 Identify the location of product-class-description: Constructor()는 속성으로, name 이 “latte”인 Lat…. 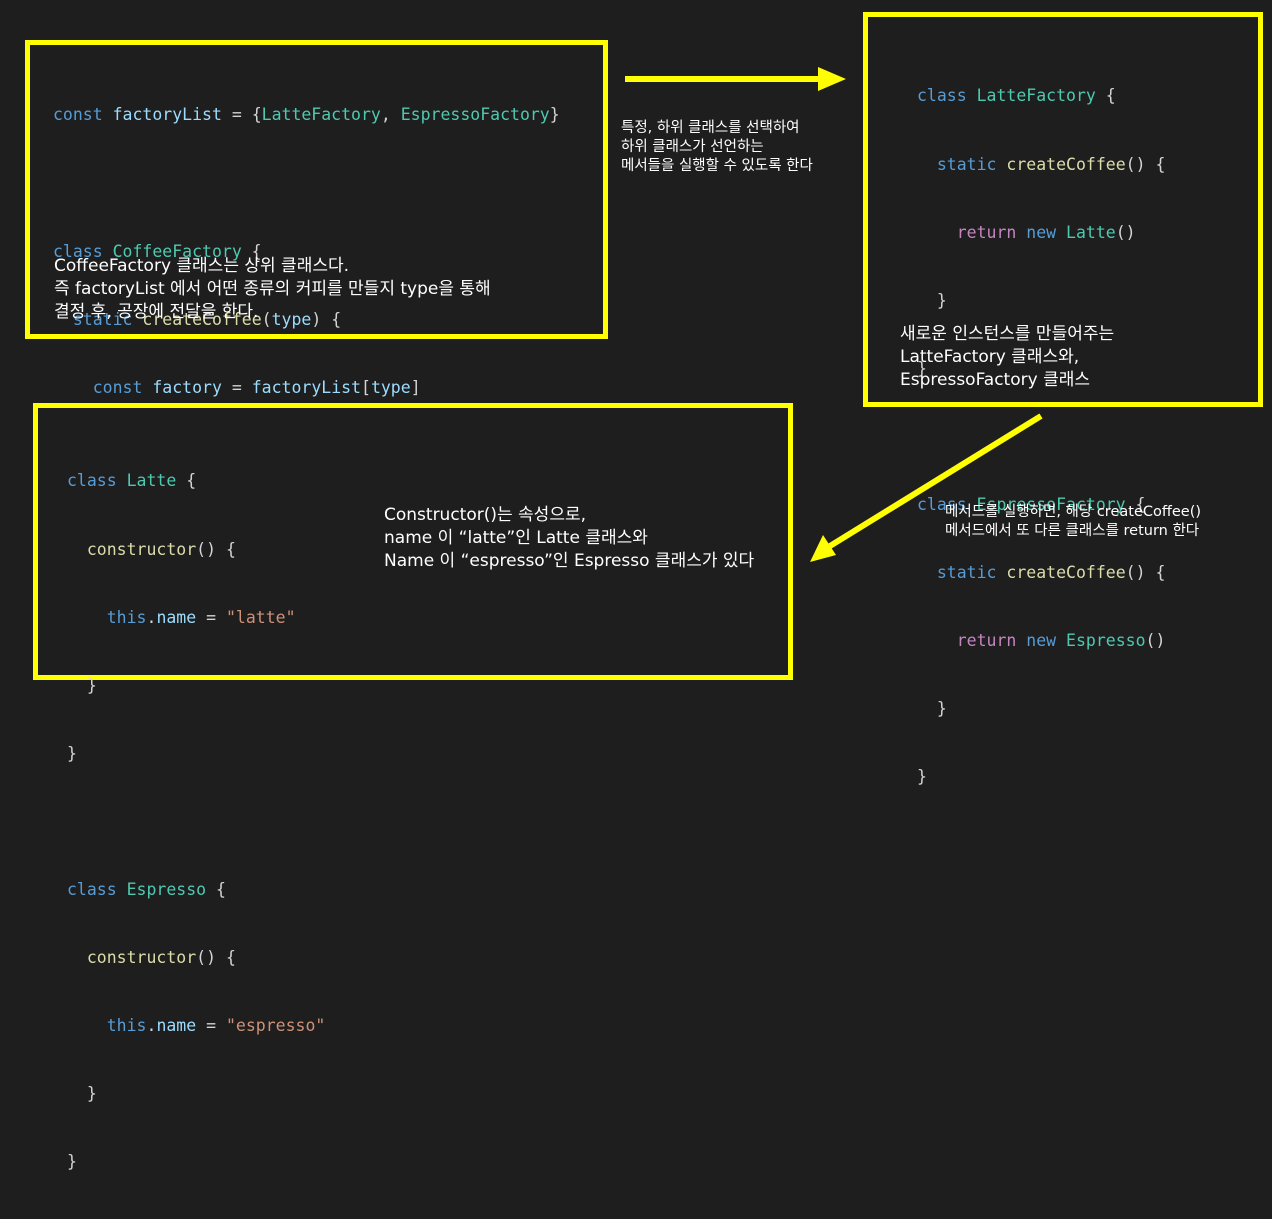
(569, 538).